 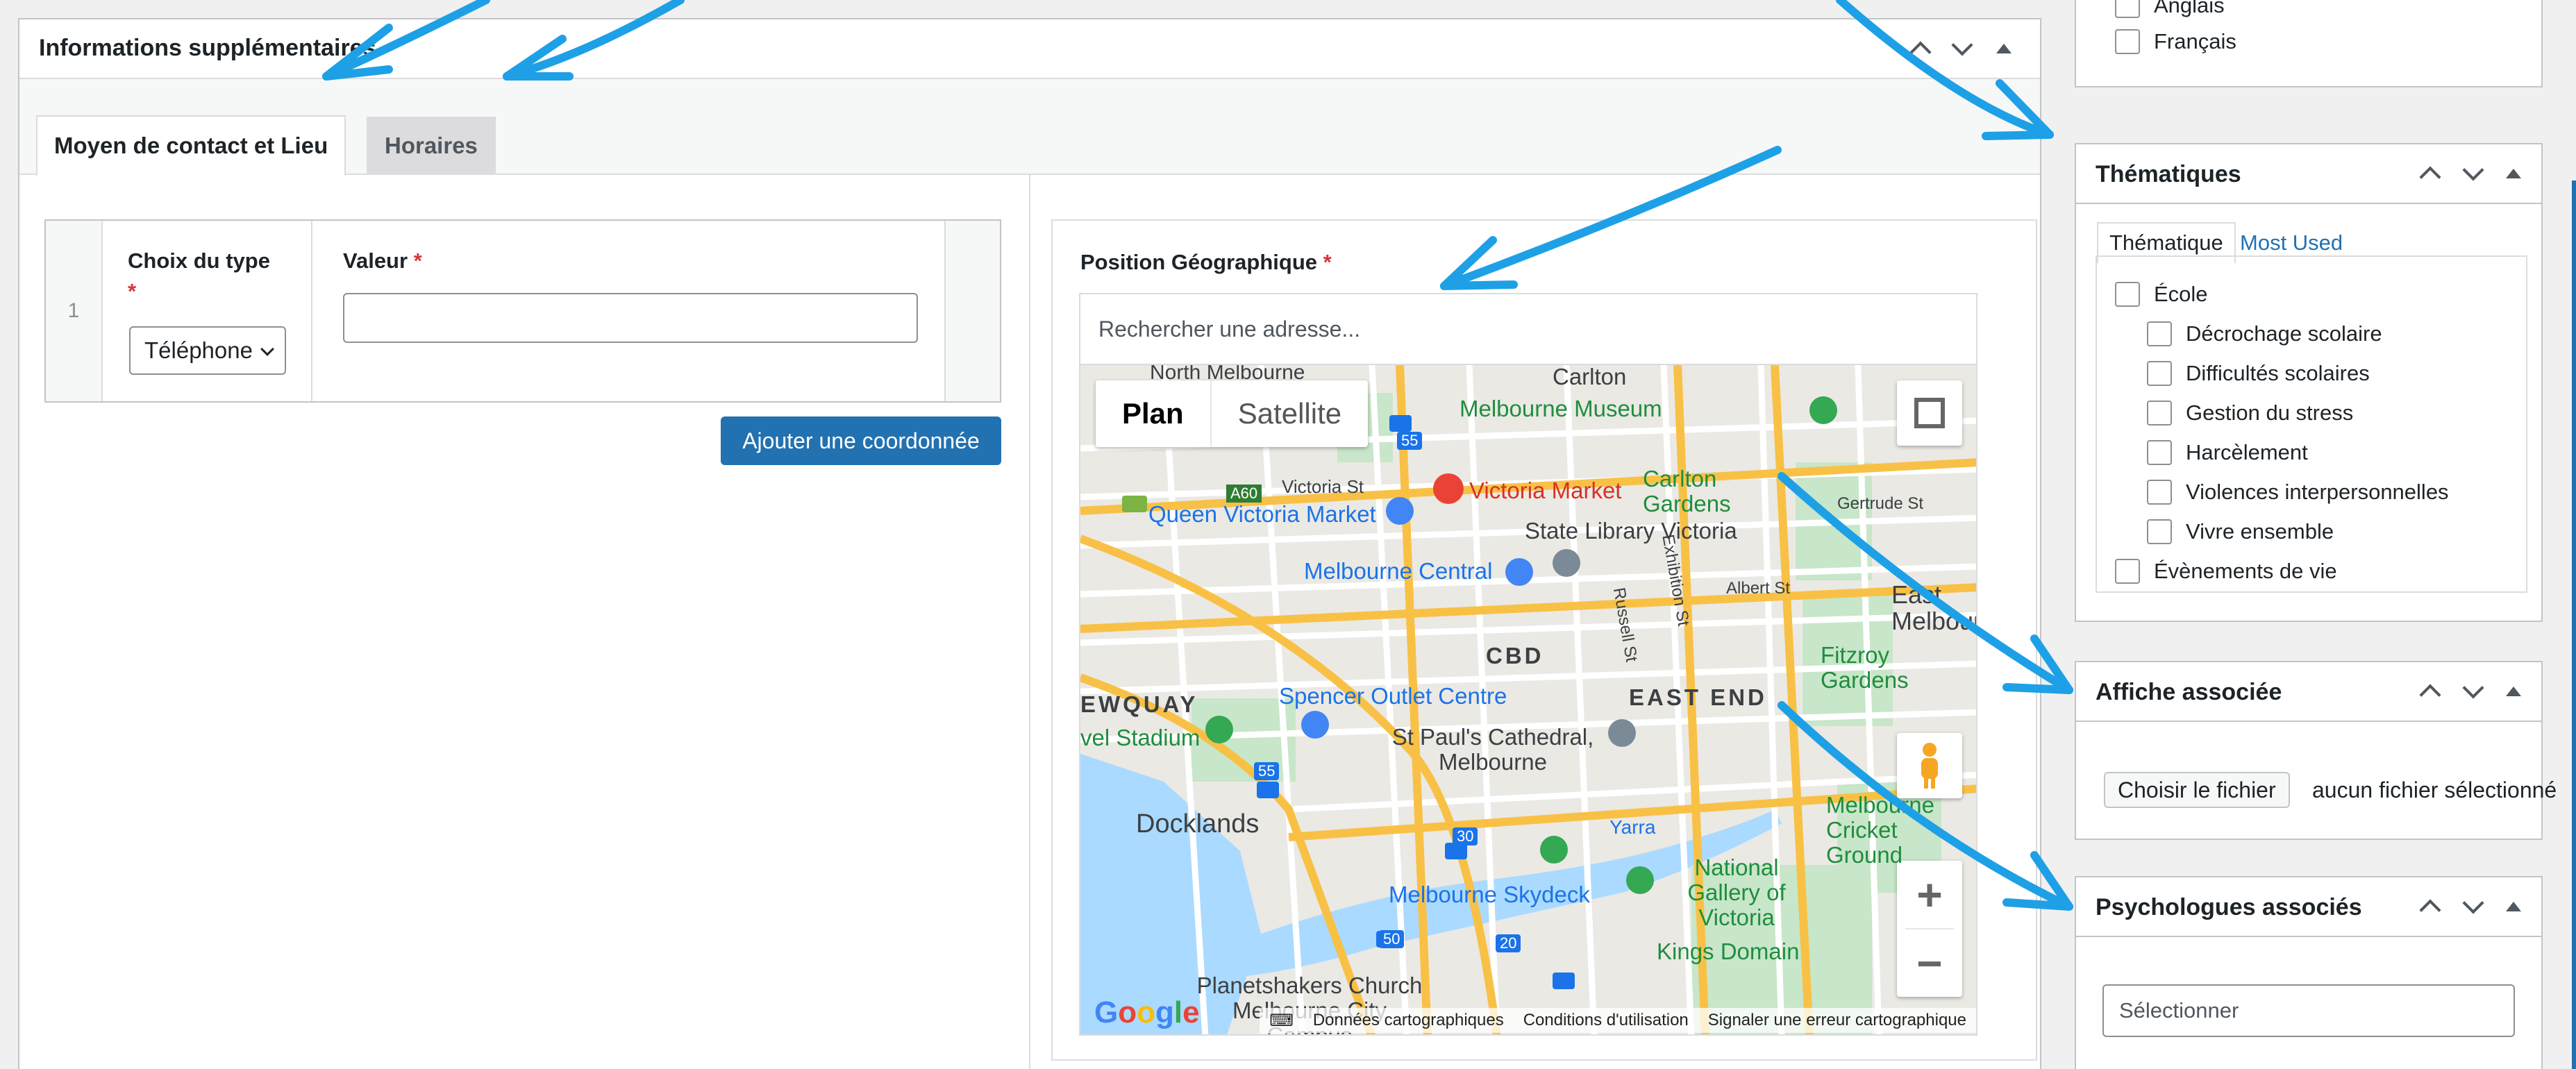 I want to click on checkbox-row: Violences interpersonnelles, so click(x=2298, y=492).